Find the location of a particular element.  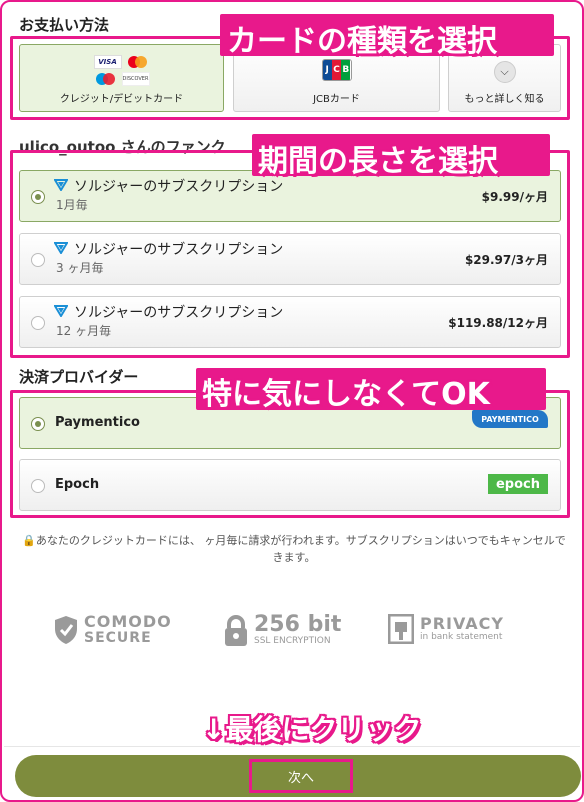

shield-icon is located at coordinates (66, 630).